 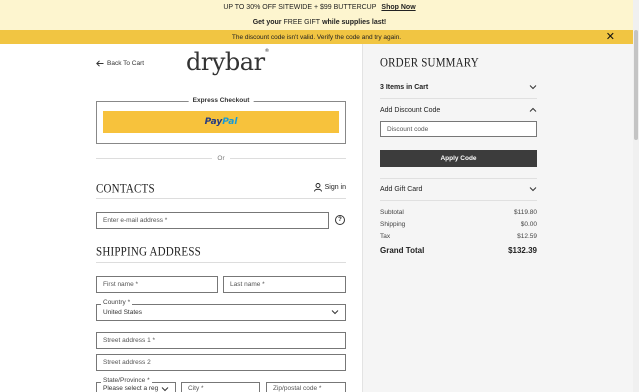 What do you see at coordinates (126, 380) in the screenshot?
I see `state-legend: State/Province *` at bounding box center [126, 380].